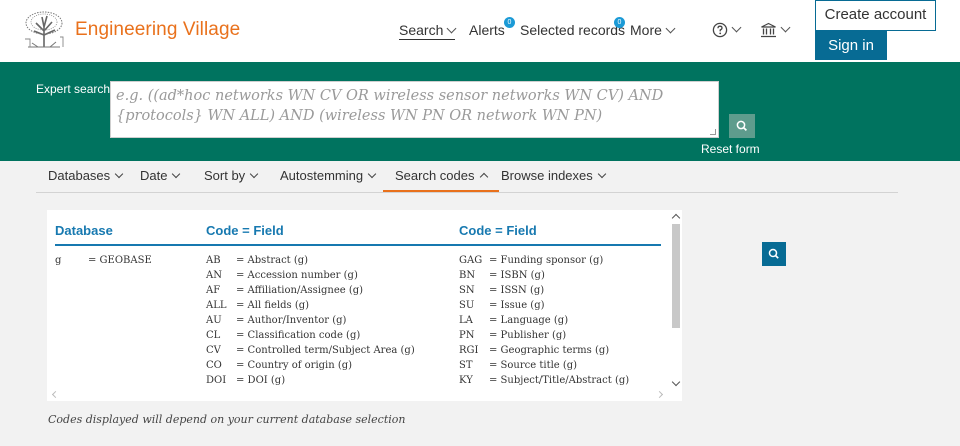 The image size is (960, 446). What do you see at coordinates (676, 218) in the screenshot?
I see `scroll-up-icon` at bounding box center [676, 218].